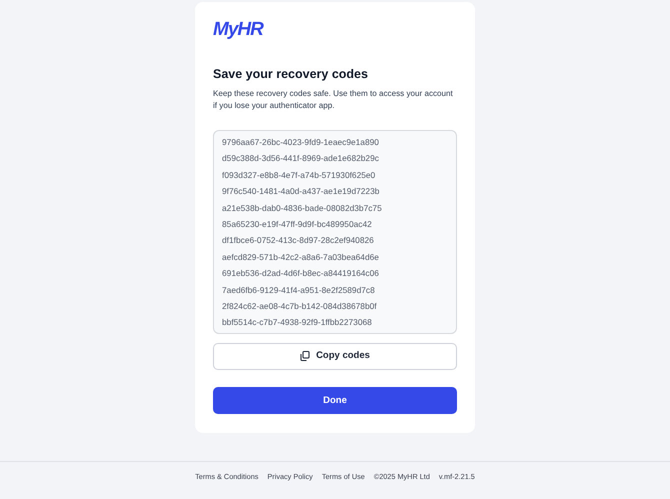 This screenshot has height=499, width=670. I want to click on recovery-code: 7aed6fb6-9129-41f4-a951-8e2f2589d7c8, so click(298, 290).